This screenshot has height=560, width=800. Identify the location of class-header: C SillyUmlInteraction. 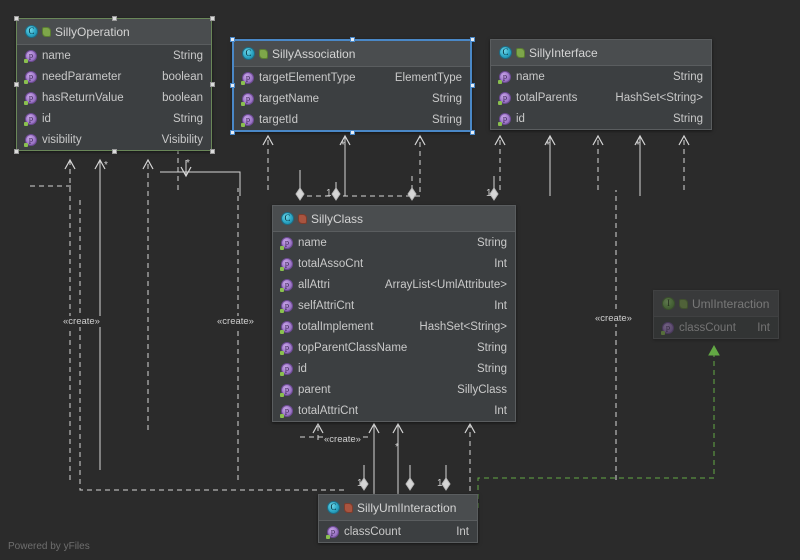
(398, 508).